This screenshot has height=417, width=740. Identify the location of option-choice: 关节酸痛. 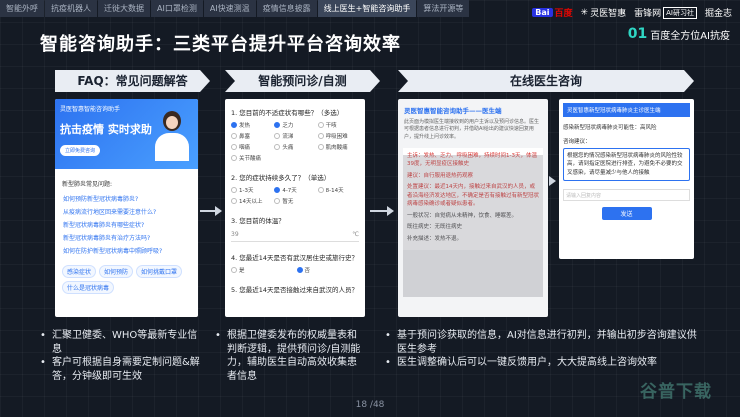
(251, 158).